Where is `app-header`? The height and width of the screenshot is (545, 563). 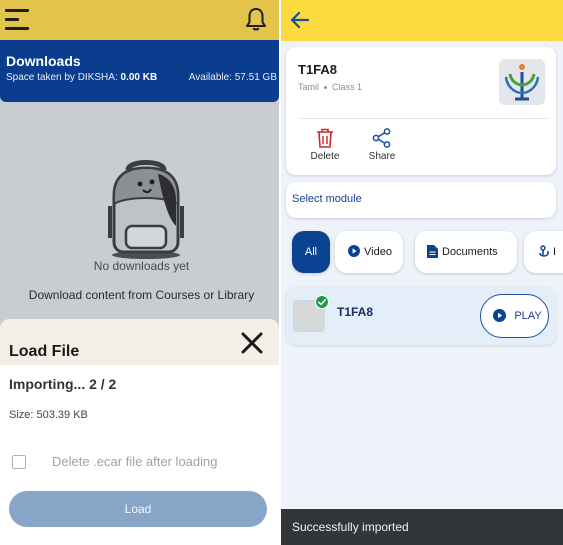
app-header is located at coordinates (139, 20).